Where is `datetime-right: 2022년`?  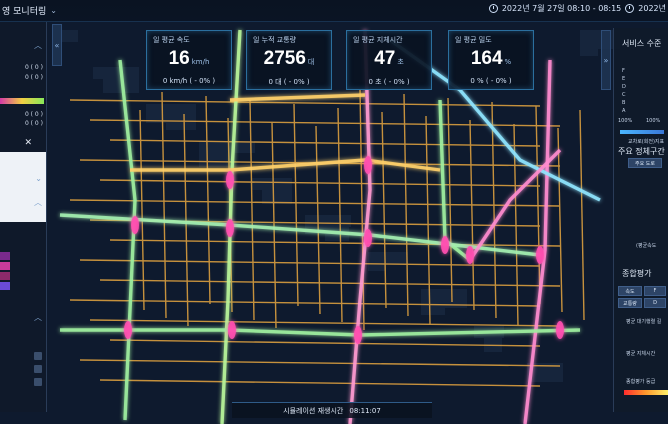
datetime-right: 2022년 is located at coordinates (652, 8).